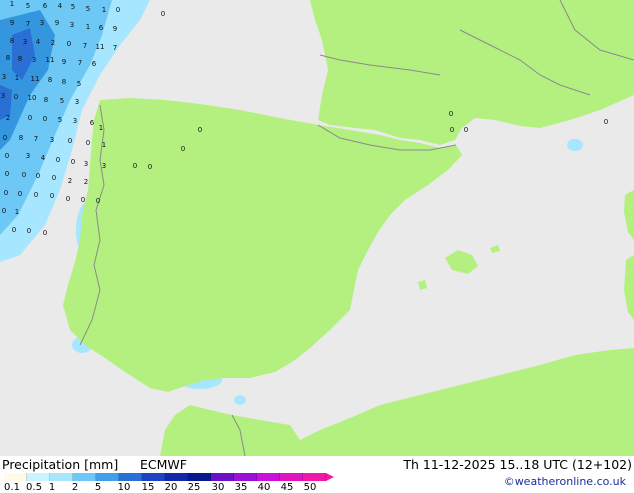 Image resolution: width=634 pixels, height=493 pixels. Describe the element at coordinates (264, 487) in the screenshot. I see `legend-tick-label: 40` at that location.